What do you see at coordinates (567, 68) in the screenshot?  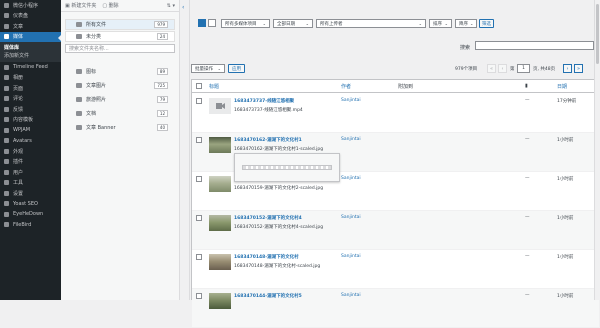 I see `next-page-button: ›` at bounding box center [567, 68].